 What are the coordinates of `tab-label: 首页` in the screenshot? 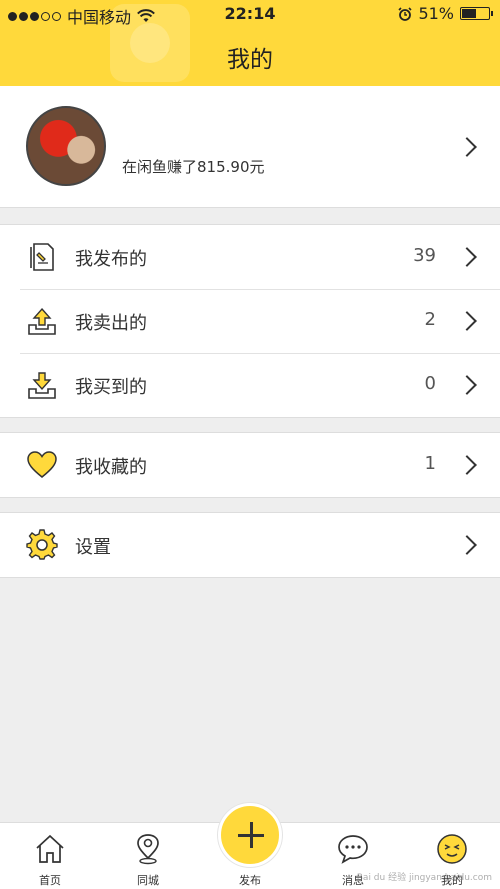 It's located at (50, 880).